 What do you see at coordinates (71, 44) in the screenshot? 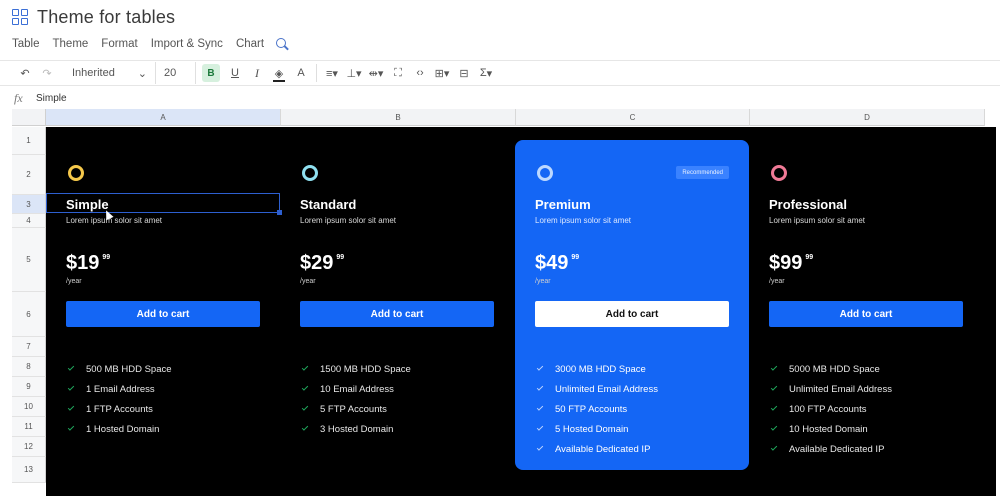
I see `menu-theme: Theme` at bounding box center [71, 44].